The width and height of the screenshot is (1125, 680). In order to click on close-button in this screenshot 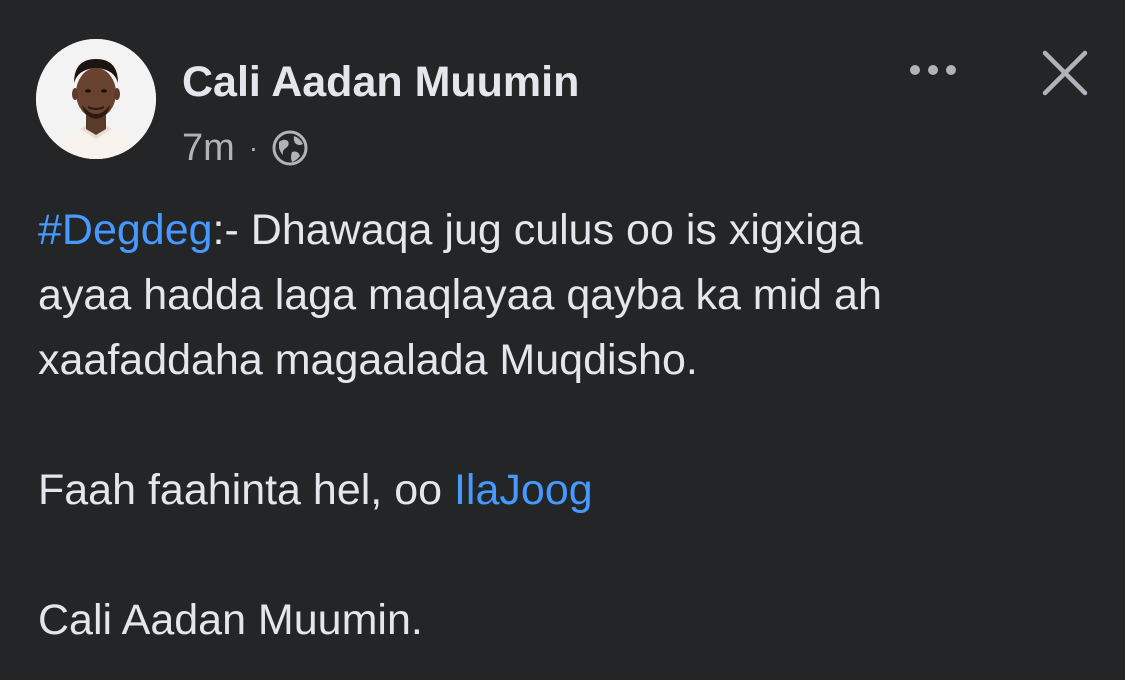, I will do `click(1065, 73)`.